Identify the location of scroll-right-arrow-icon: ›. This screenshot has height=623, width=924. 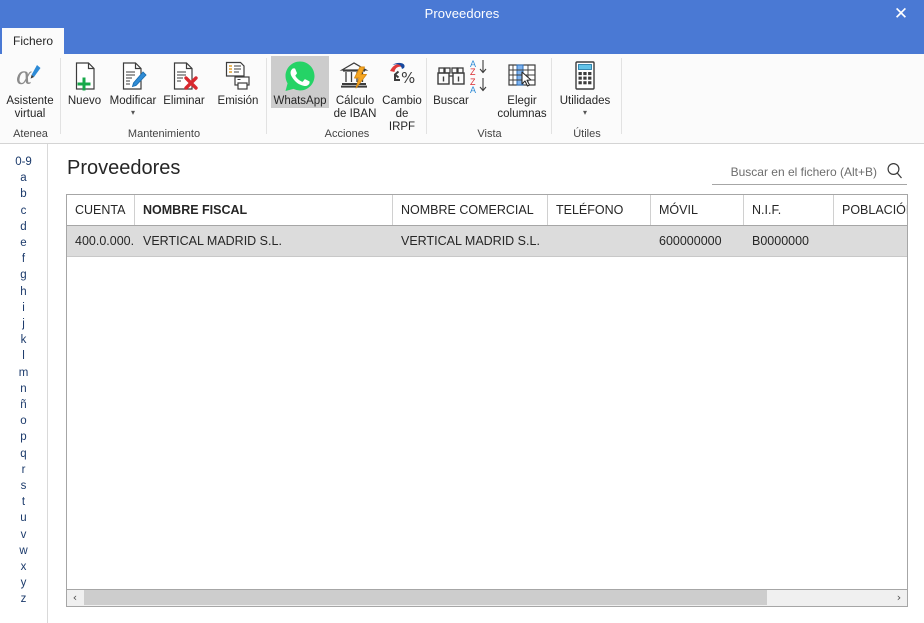
(899, 597).